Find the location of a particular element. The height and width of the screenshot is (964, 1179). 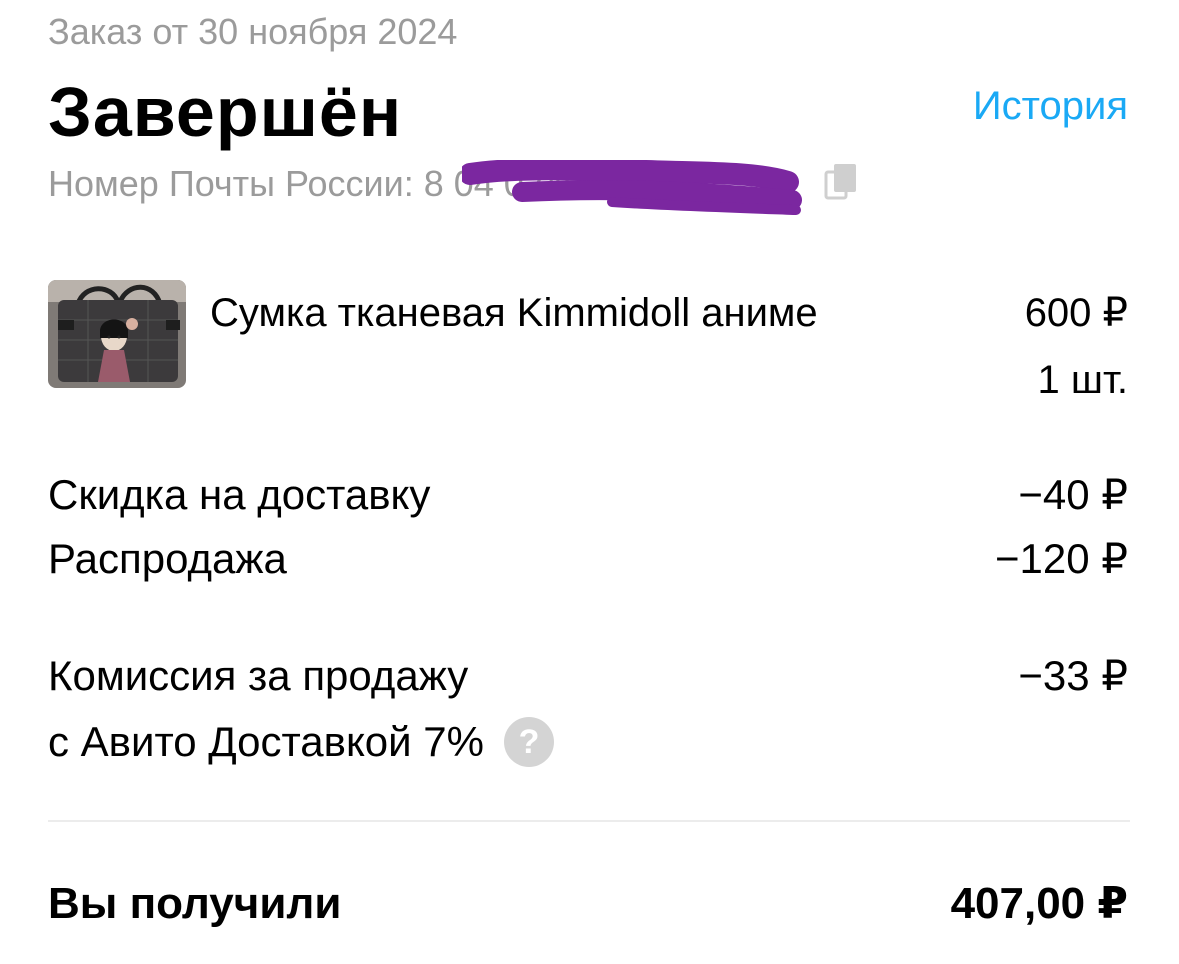

product-title: Сумка тканевая Kimmidoll аниме is located at coordinates (514, 313).